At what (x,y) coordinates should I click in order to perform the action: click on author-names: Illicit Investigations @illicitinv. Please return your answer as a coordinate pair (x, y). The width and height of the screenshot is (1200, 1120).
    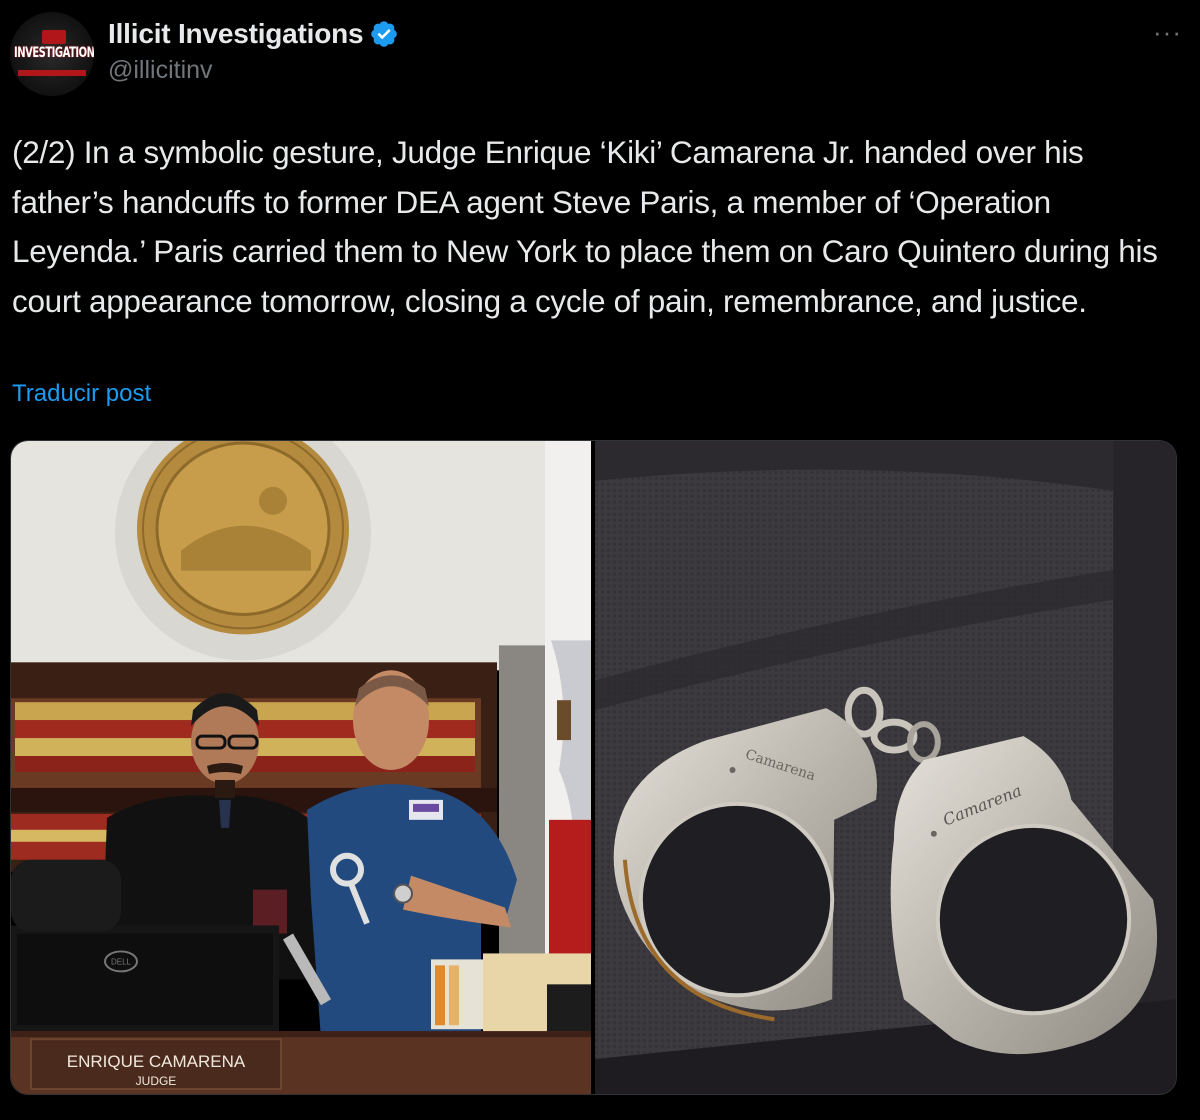
    Looking at the image, I should click on (253, 51).